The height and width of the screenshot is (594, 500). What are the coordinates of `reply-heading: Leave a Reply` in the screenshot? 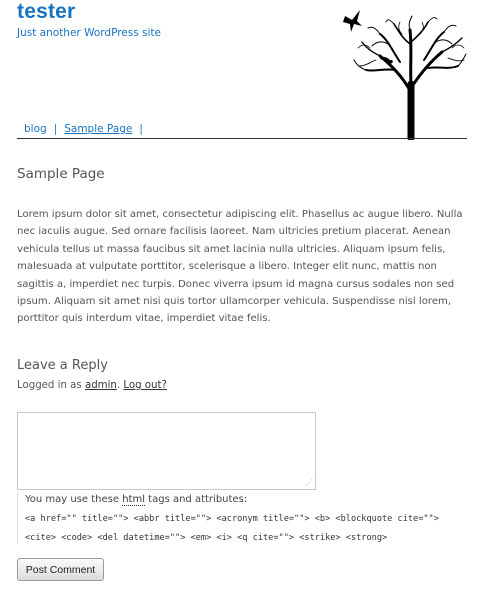 It's located at (62, 365).